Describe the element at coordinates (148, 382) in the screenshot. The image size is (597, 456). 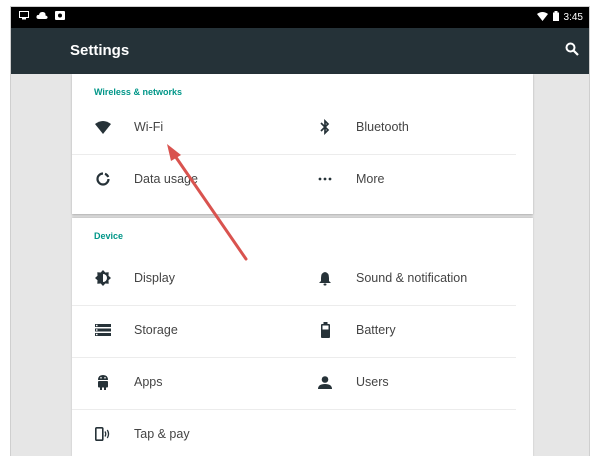
I see `settings-item-label: Apps` at that location.